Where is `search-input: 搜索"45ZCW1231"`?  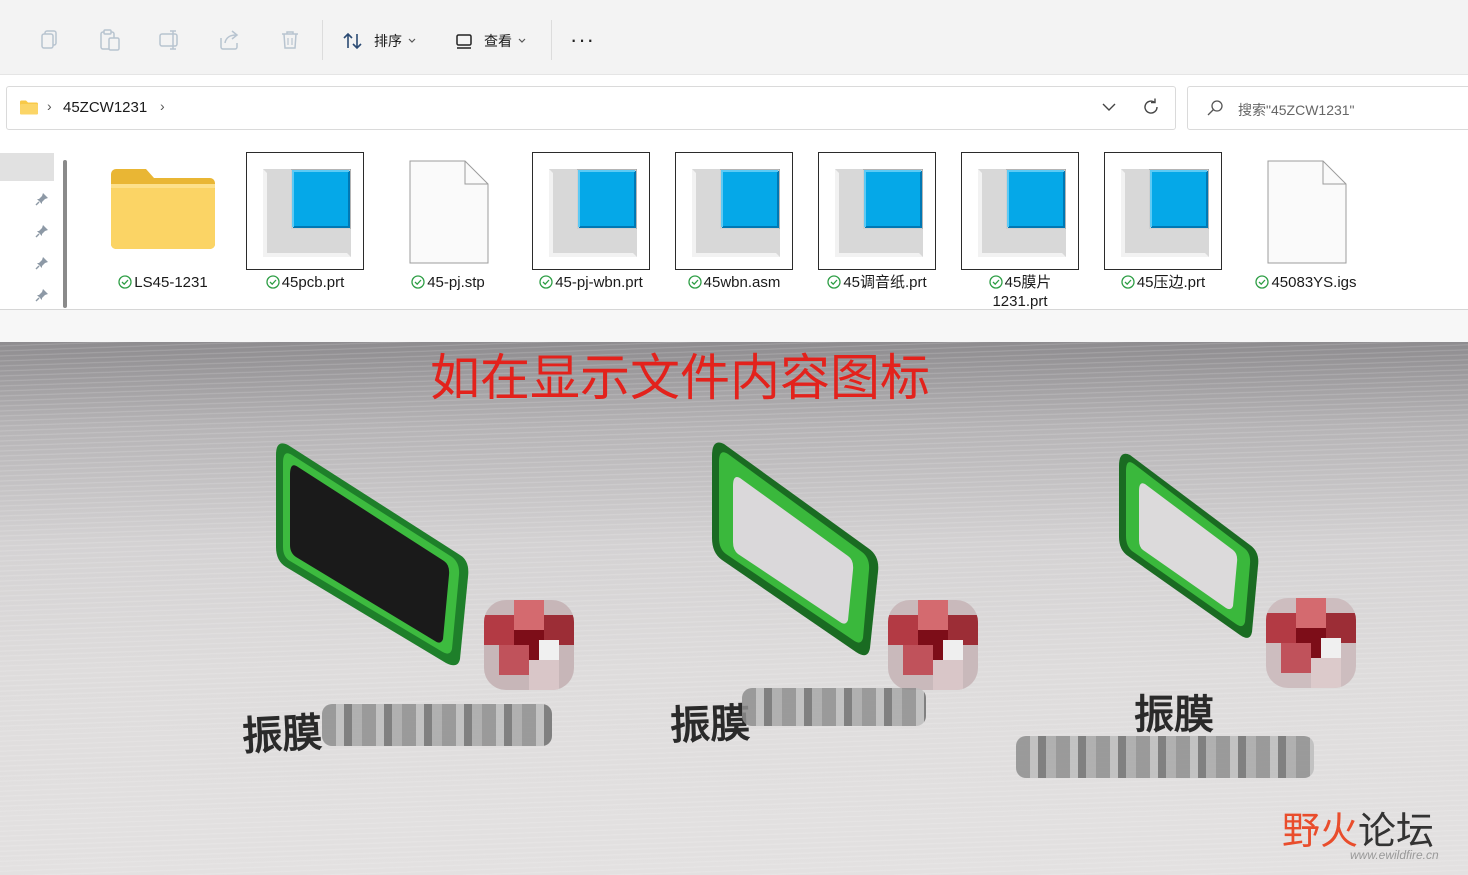
search-input: 搜索"45ZCW1231" is located at coordinates (1296, 110).